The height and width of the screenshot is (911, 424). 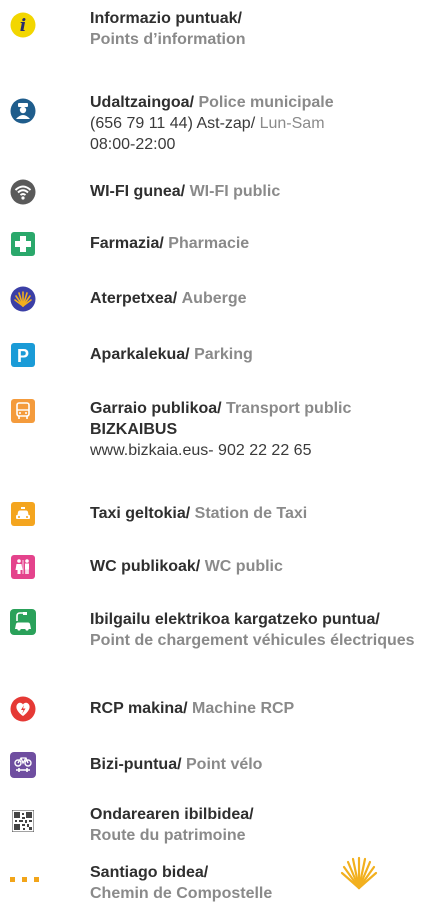 I want to click on item-label-eu: Bizi-puntua/, so click(x=136, y=764).